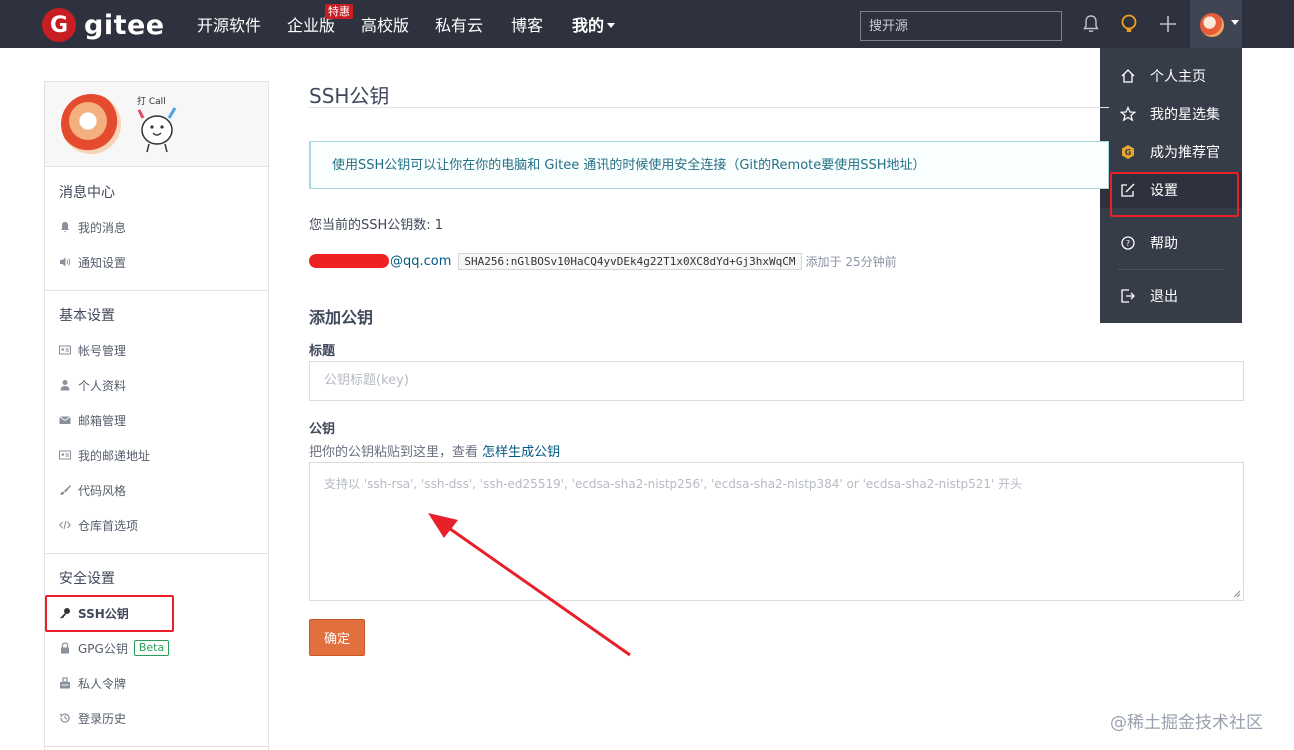  Describe the element at coordinates (322, 351) in the screenshot. I see `title-label: 标题` at that location.